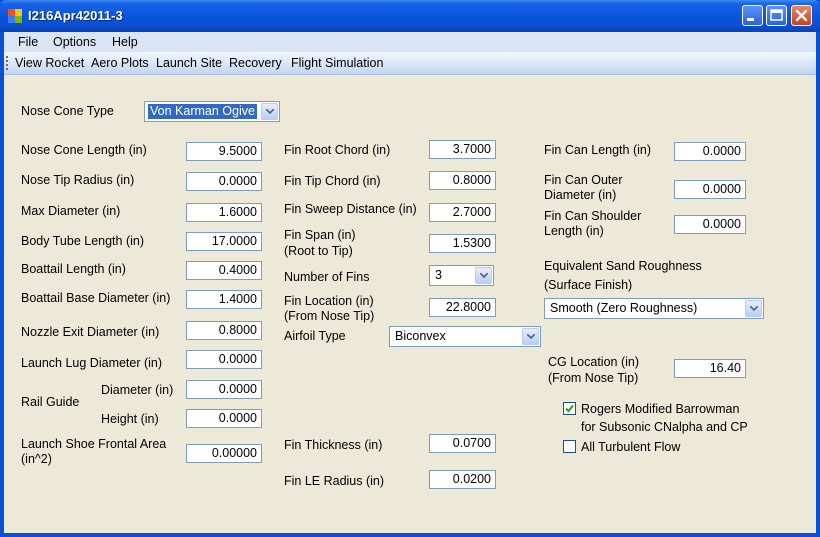 The height and width of the screenshot is (537, 820). I want to click on fin-thickness-input: 0.0700, so click(462, 443).